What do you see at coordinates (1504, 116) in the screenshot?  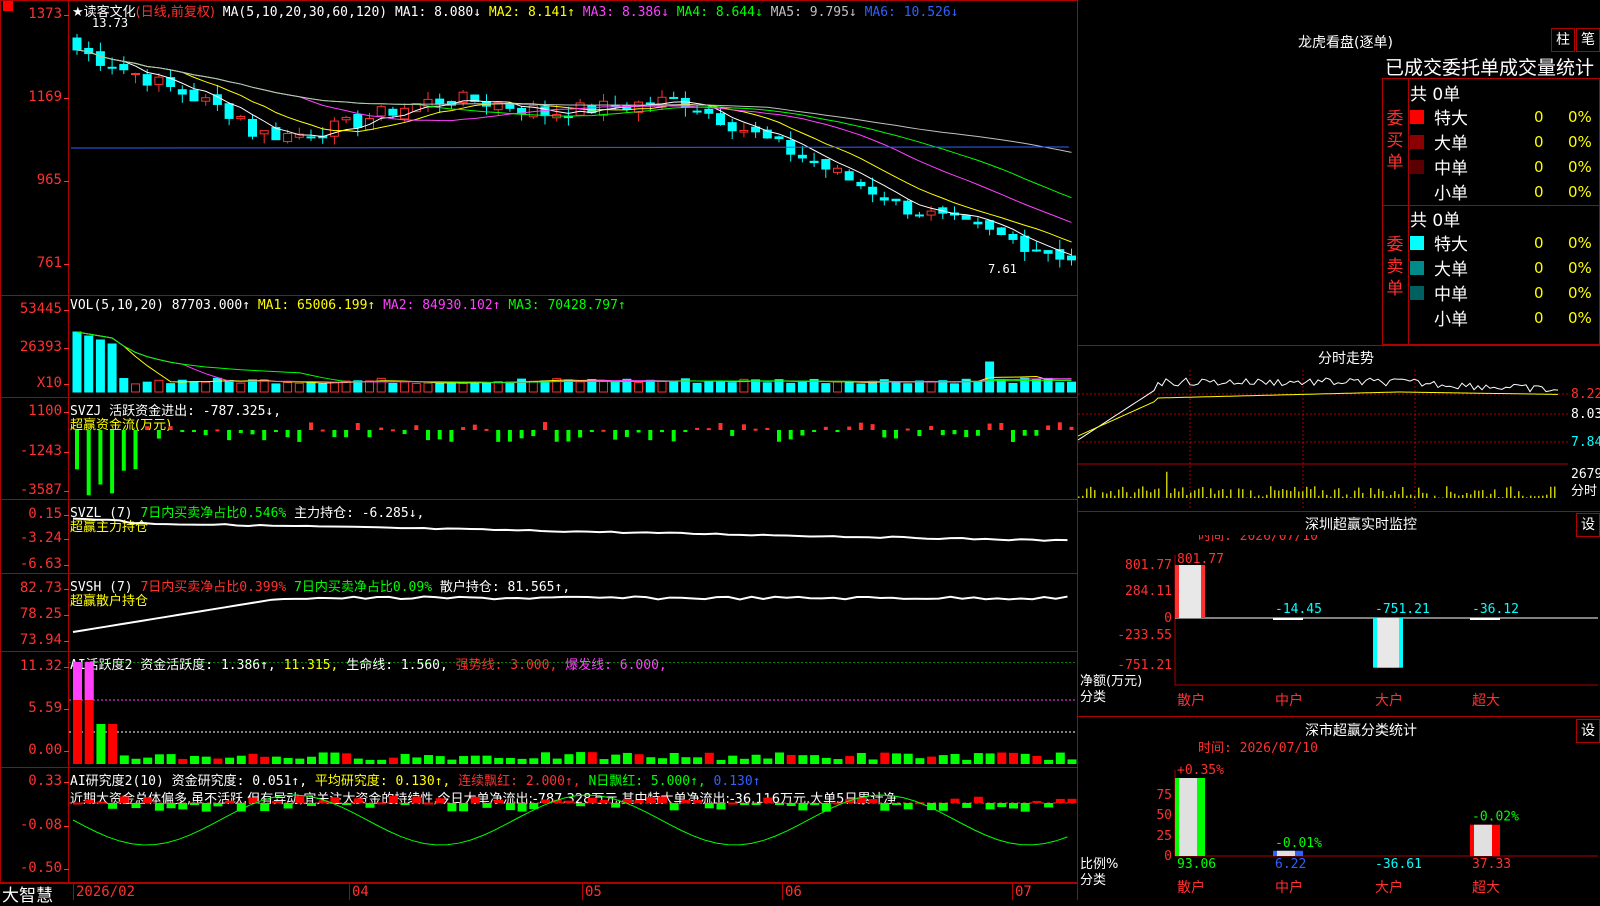 I see `buy-order-row: 特大00%` at bounding box center [1504, 116].